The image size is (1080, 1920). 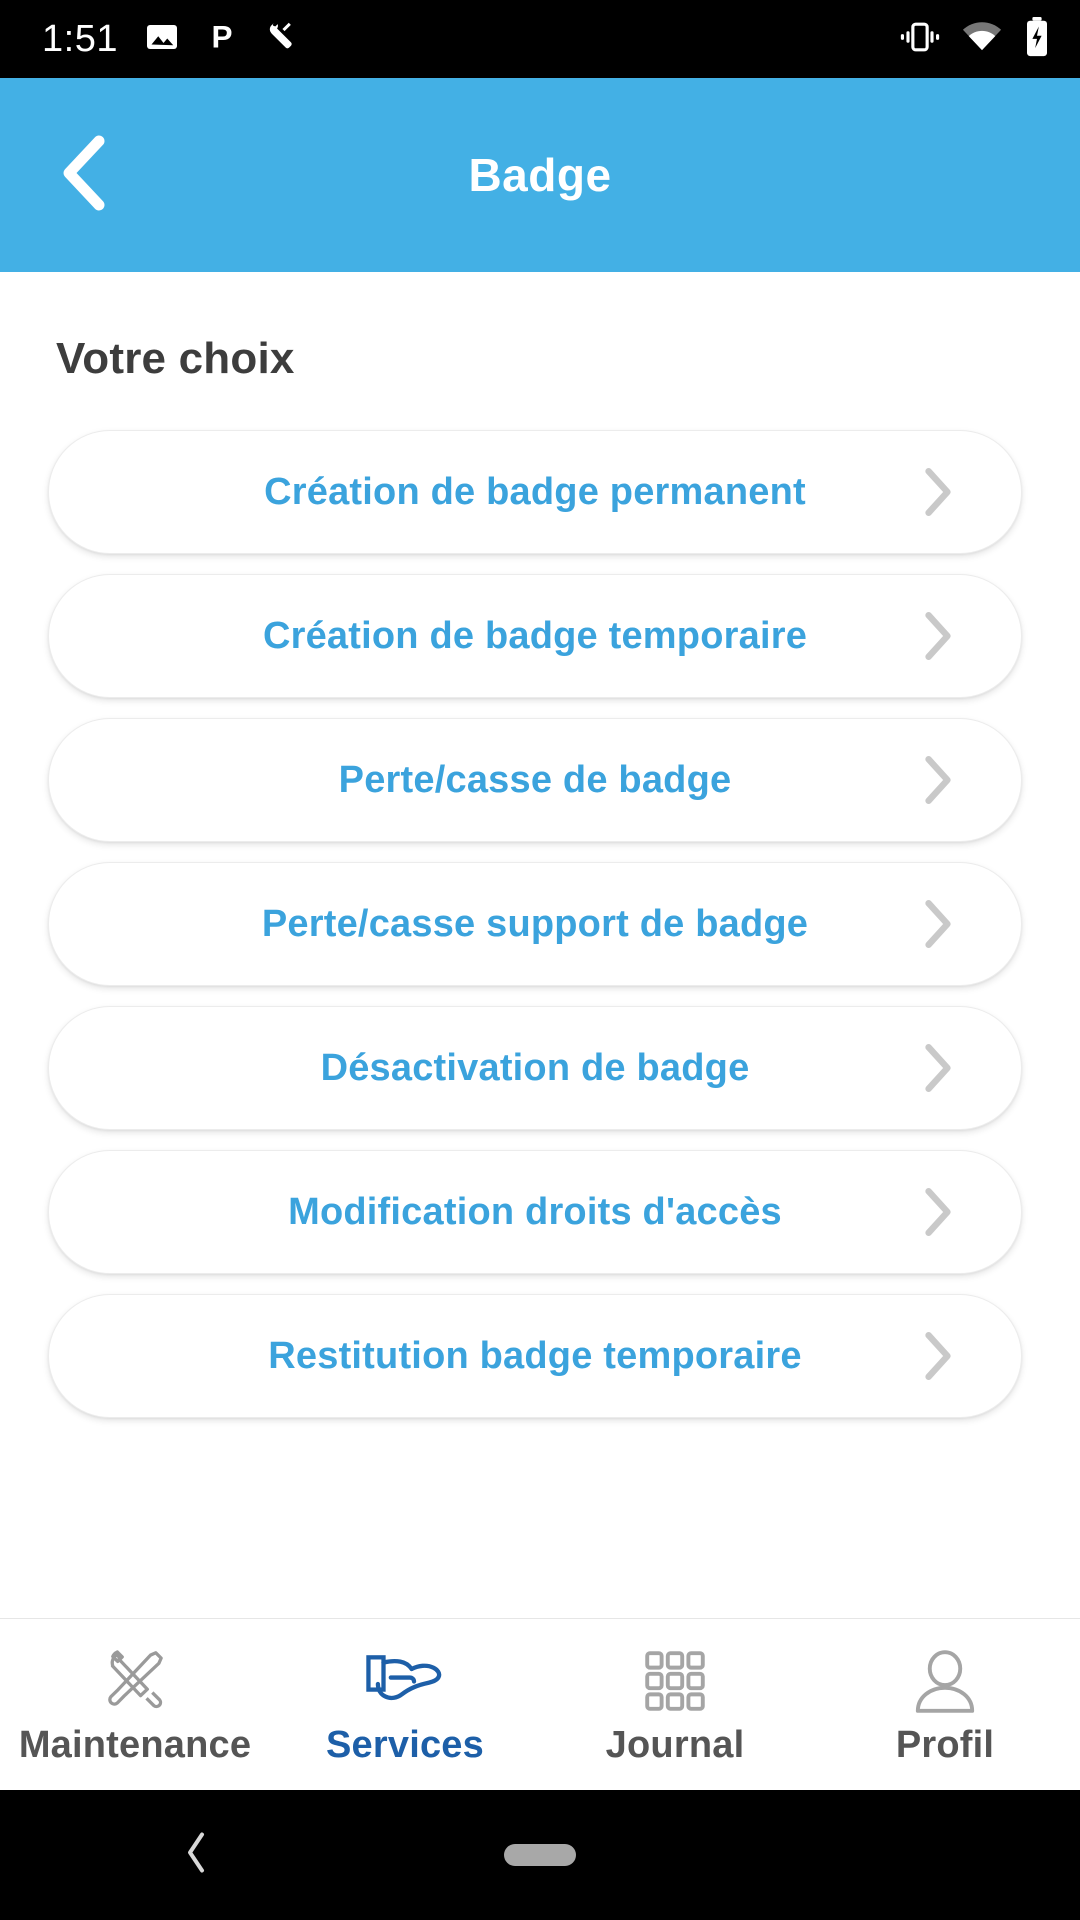 I want to click on list-item: Création de badge temporaire, so click(x=535, y=636).